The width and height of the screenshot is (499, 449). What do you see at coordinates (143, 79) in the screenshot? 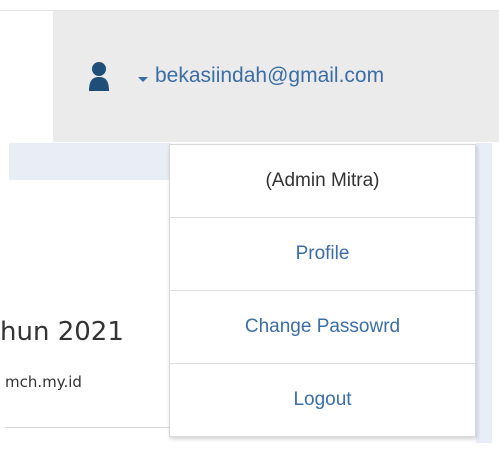
I see `caret-down-icon` at bounding box center [143, 79].